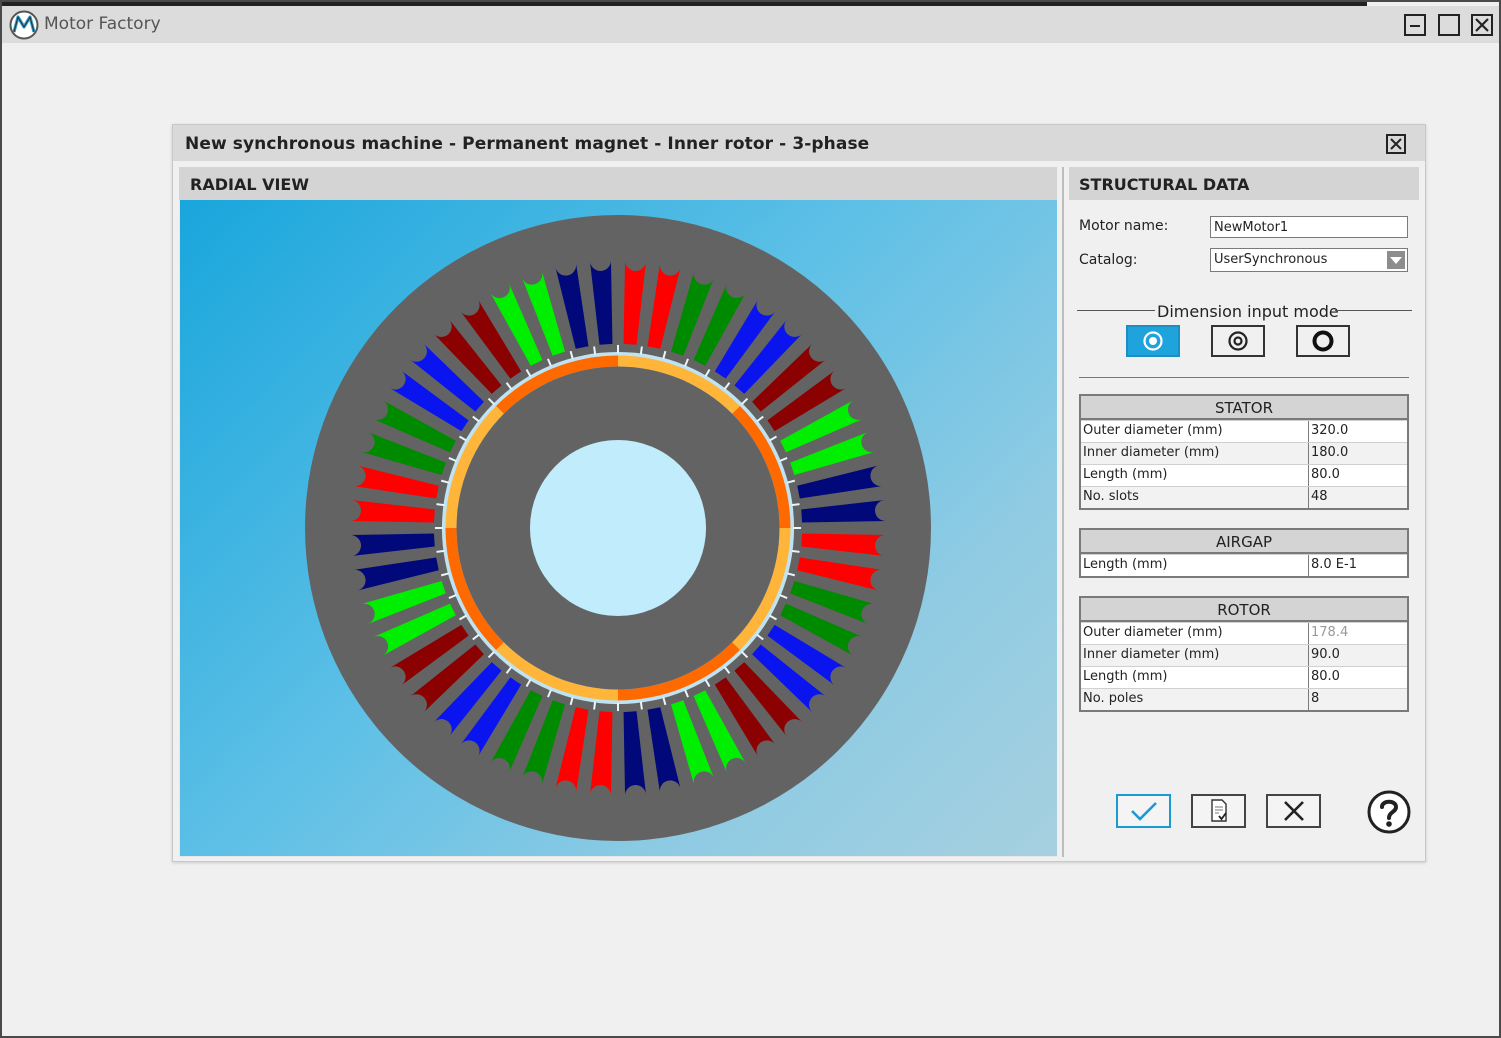 This screenshot has width=1501, height=1038. I want to click on rotor-row-length: Length (mm) 80.0, so click(1244, 677).